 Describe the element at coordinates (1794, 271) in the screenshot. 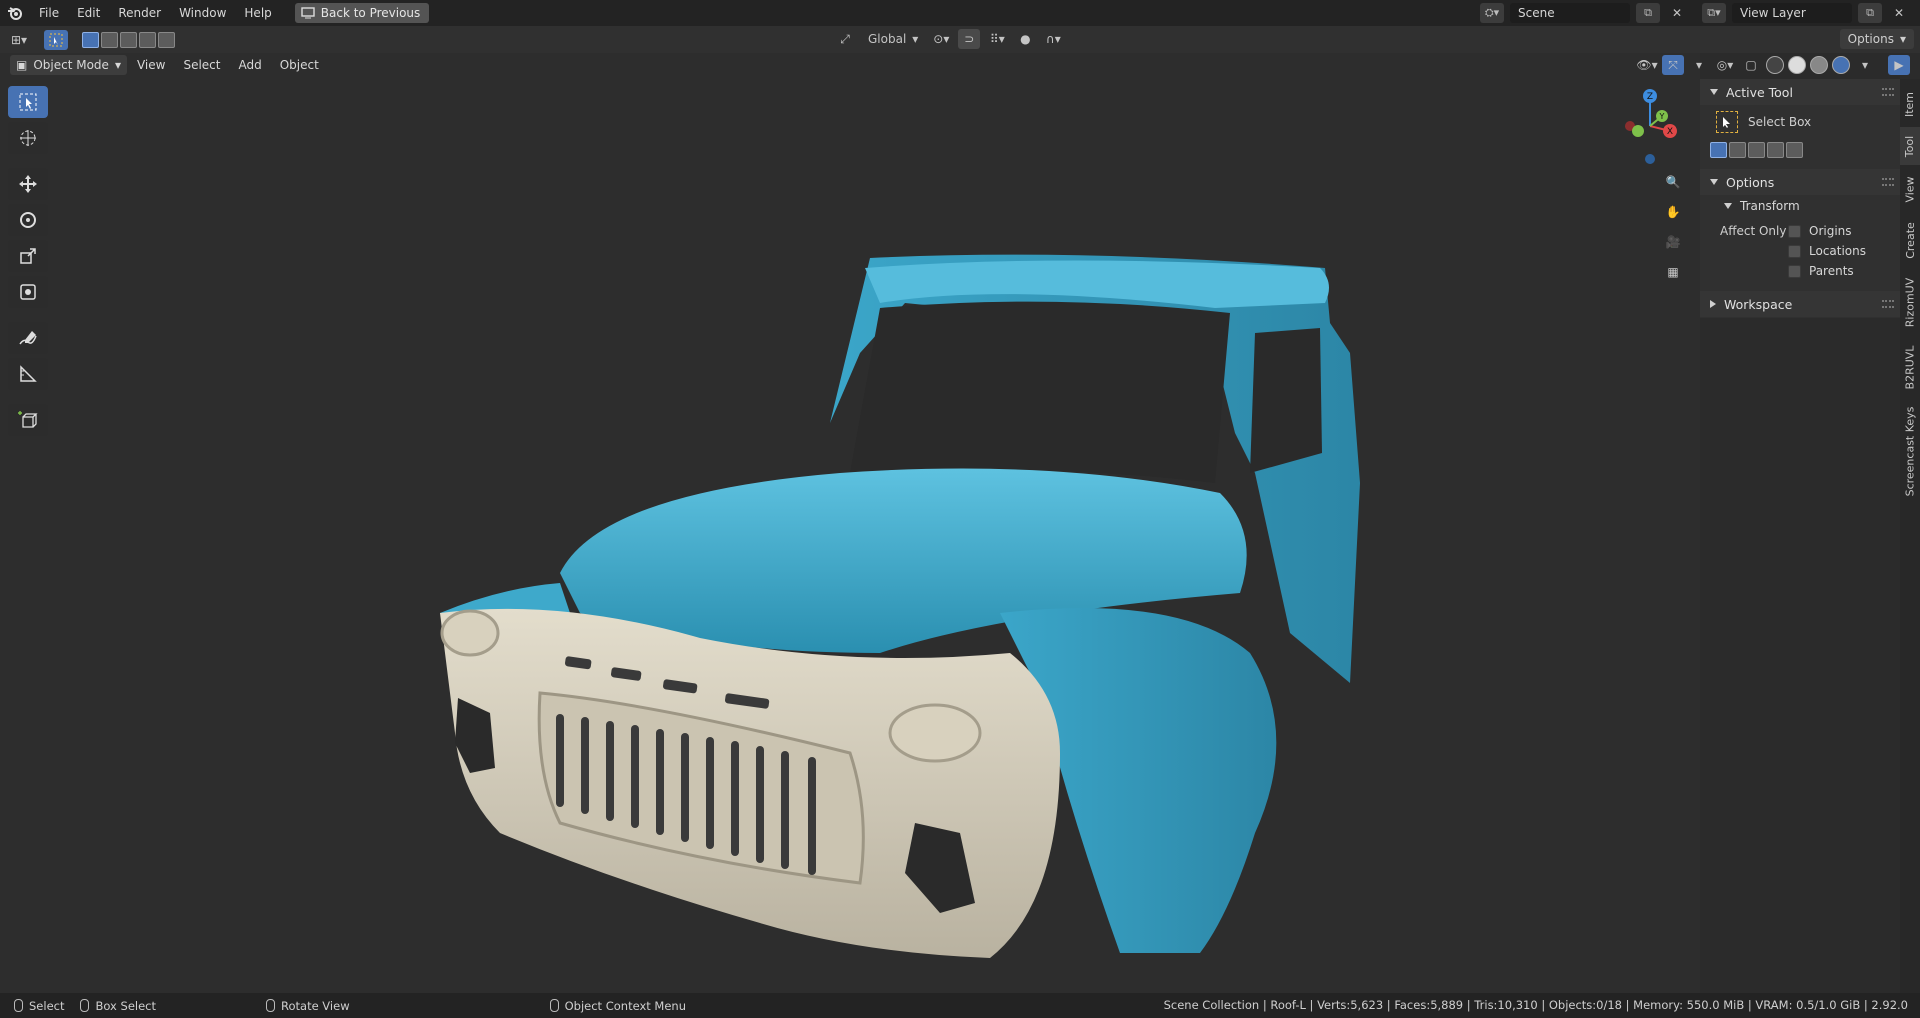

I see `parents-checkbox` at that location.